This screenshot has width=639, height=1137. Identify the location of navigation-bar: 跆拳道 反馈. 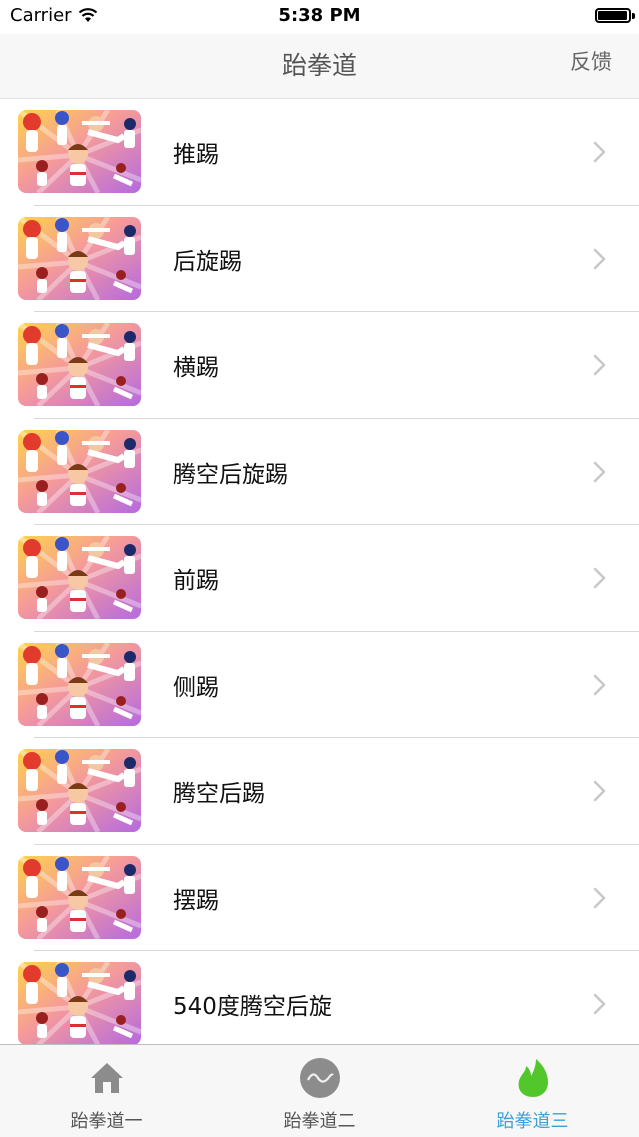
(319, 66).